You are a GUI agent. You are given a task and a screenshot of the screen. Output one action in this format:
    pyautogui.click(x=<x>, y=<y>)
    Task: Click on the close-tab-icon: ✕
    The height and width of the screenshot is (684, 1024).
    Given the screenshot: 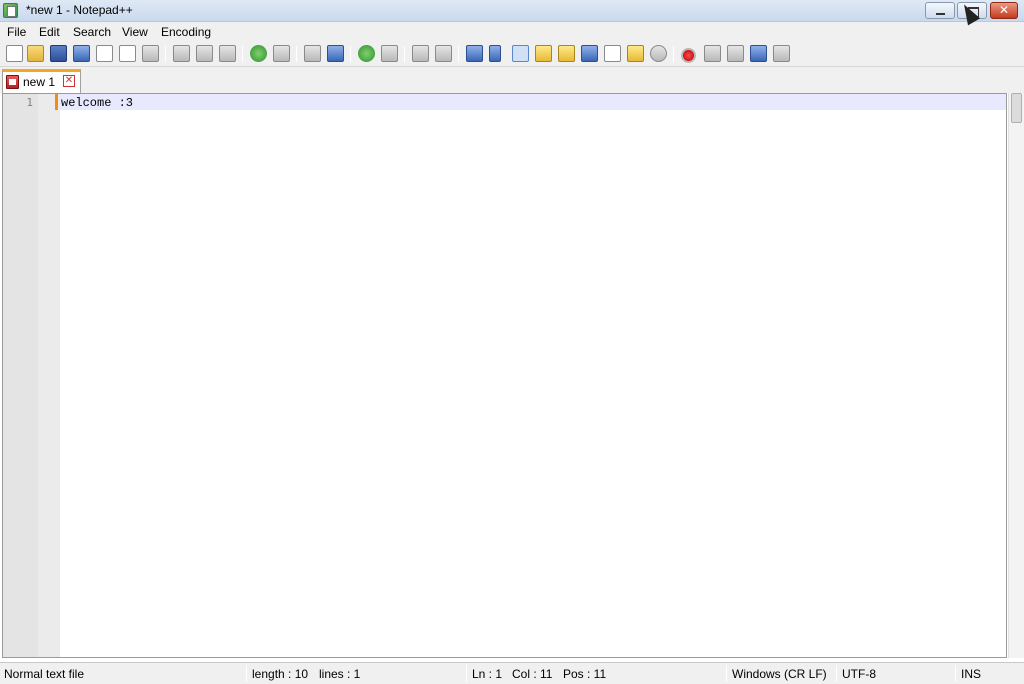 What is the action you would take?
    pyautogui.click(x=69, y=81)
    